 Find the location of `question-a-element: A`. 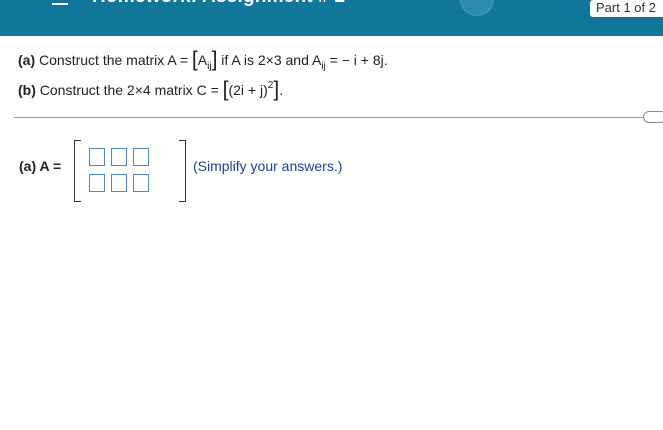

question-a-element: A is located at coordinates (202, 60).